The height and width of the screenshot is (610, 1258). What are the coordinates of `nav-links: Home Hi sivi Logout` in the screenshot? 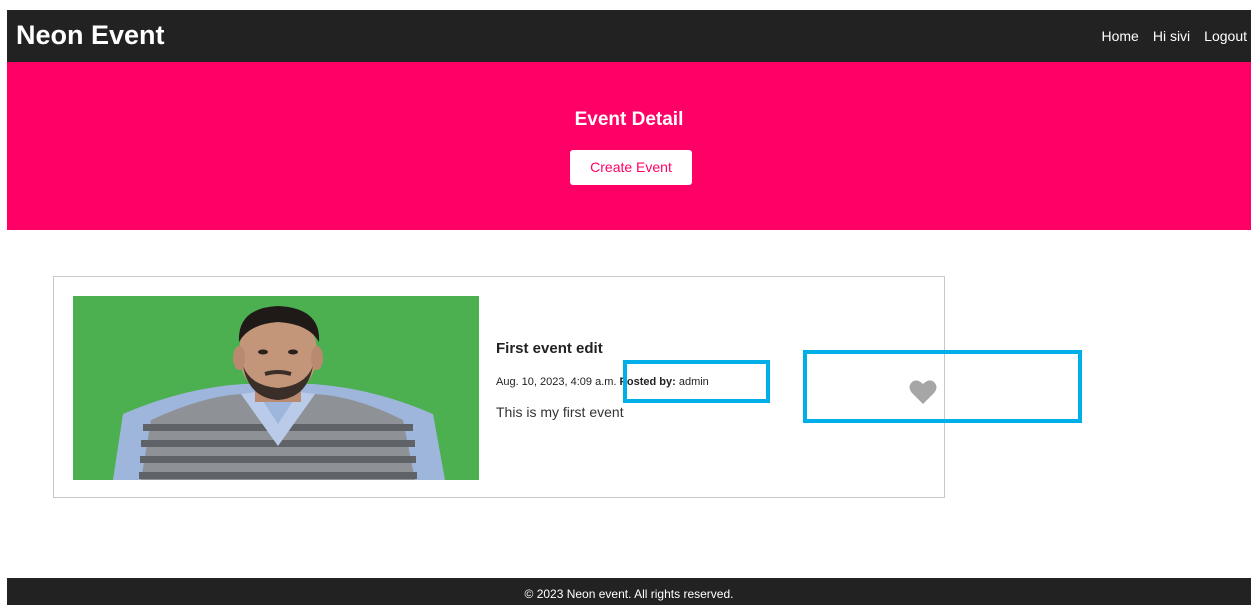 It's located at (1174, 36).